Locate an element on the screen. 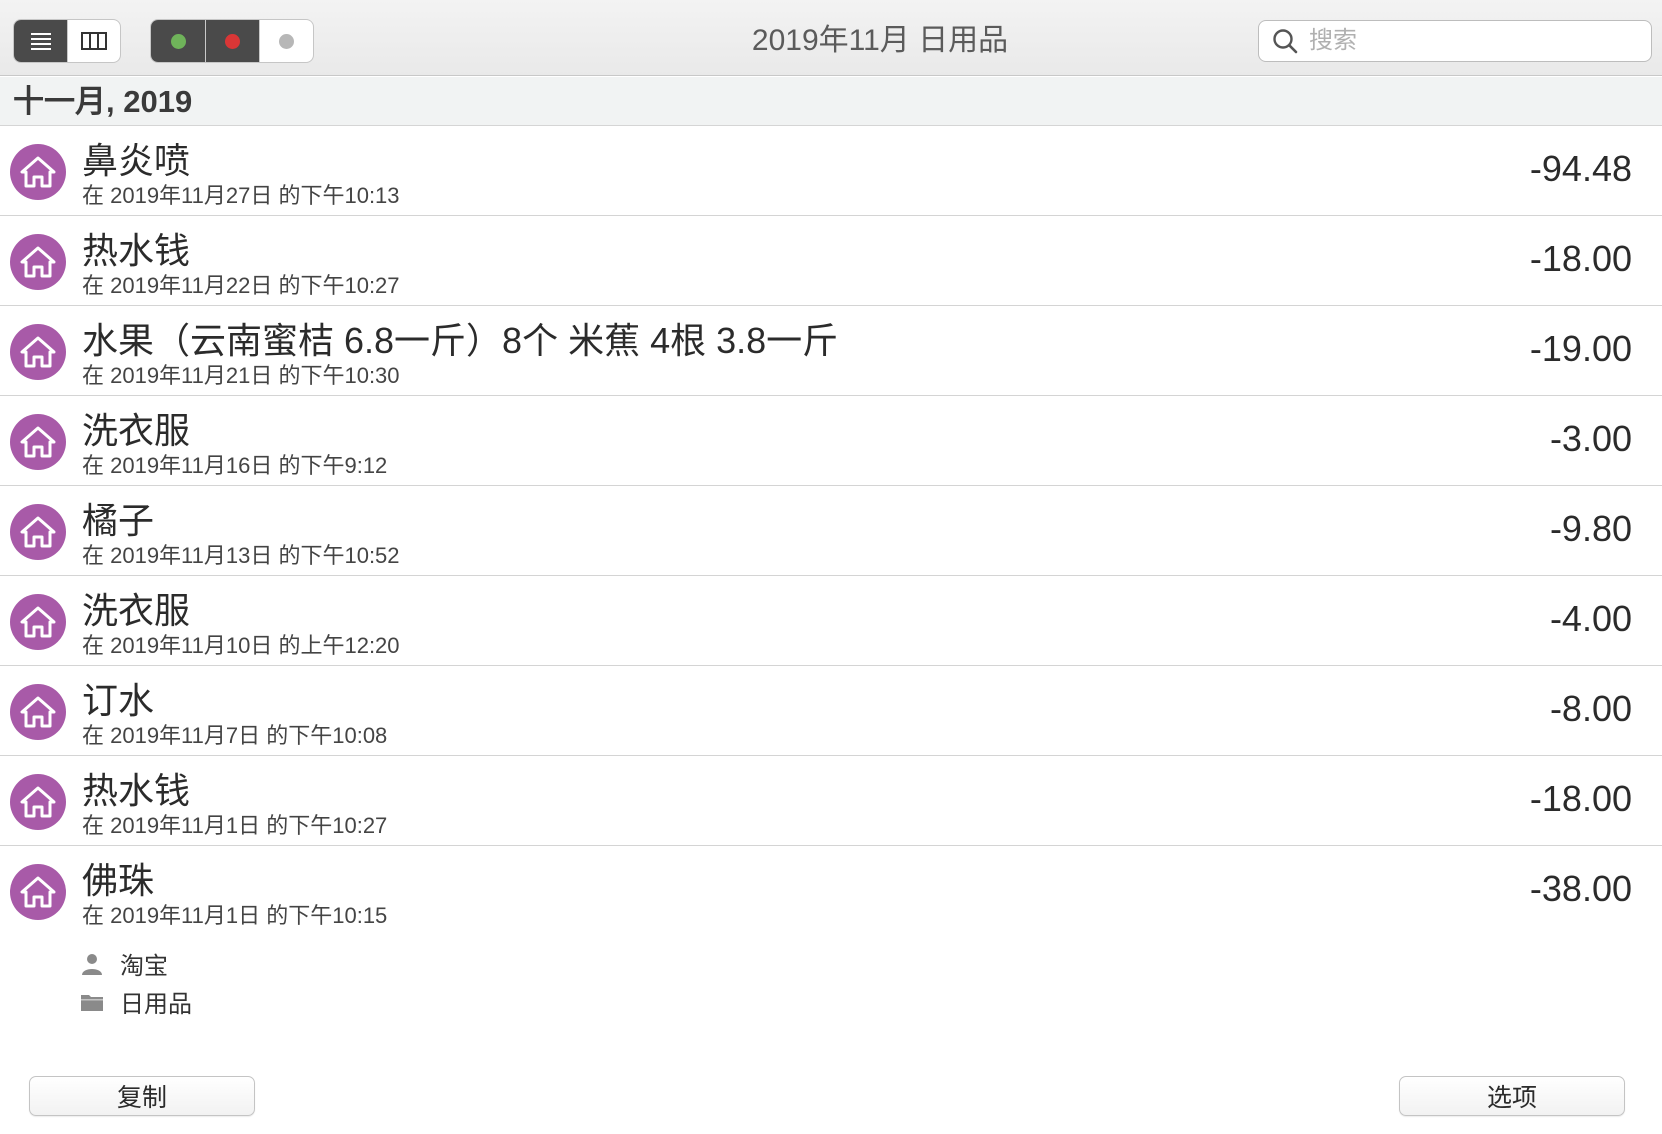 This screenshot has height=1134, width=1662. category-label: 日用品 is located at coordinates (156, 1004).